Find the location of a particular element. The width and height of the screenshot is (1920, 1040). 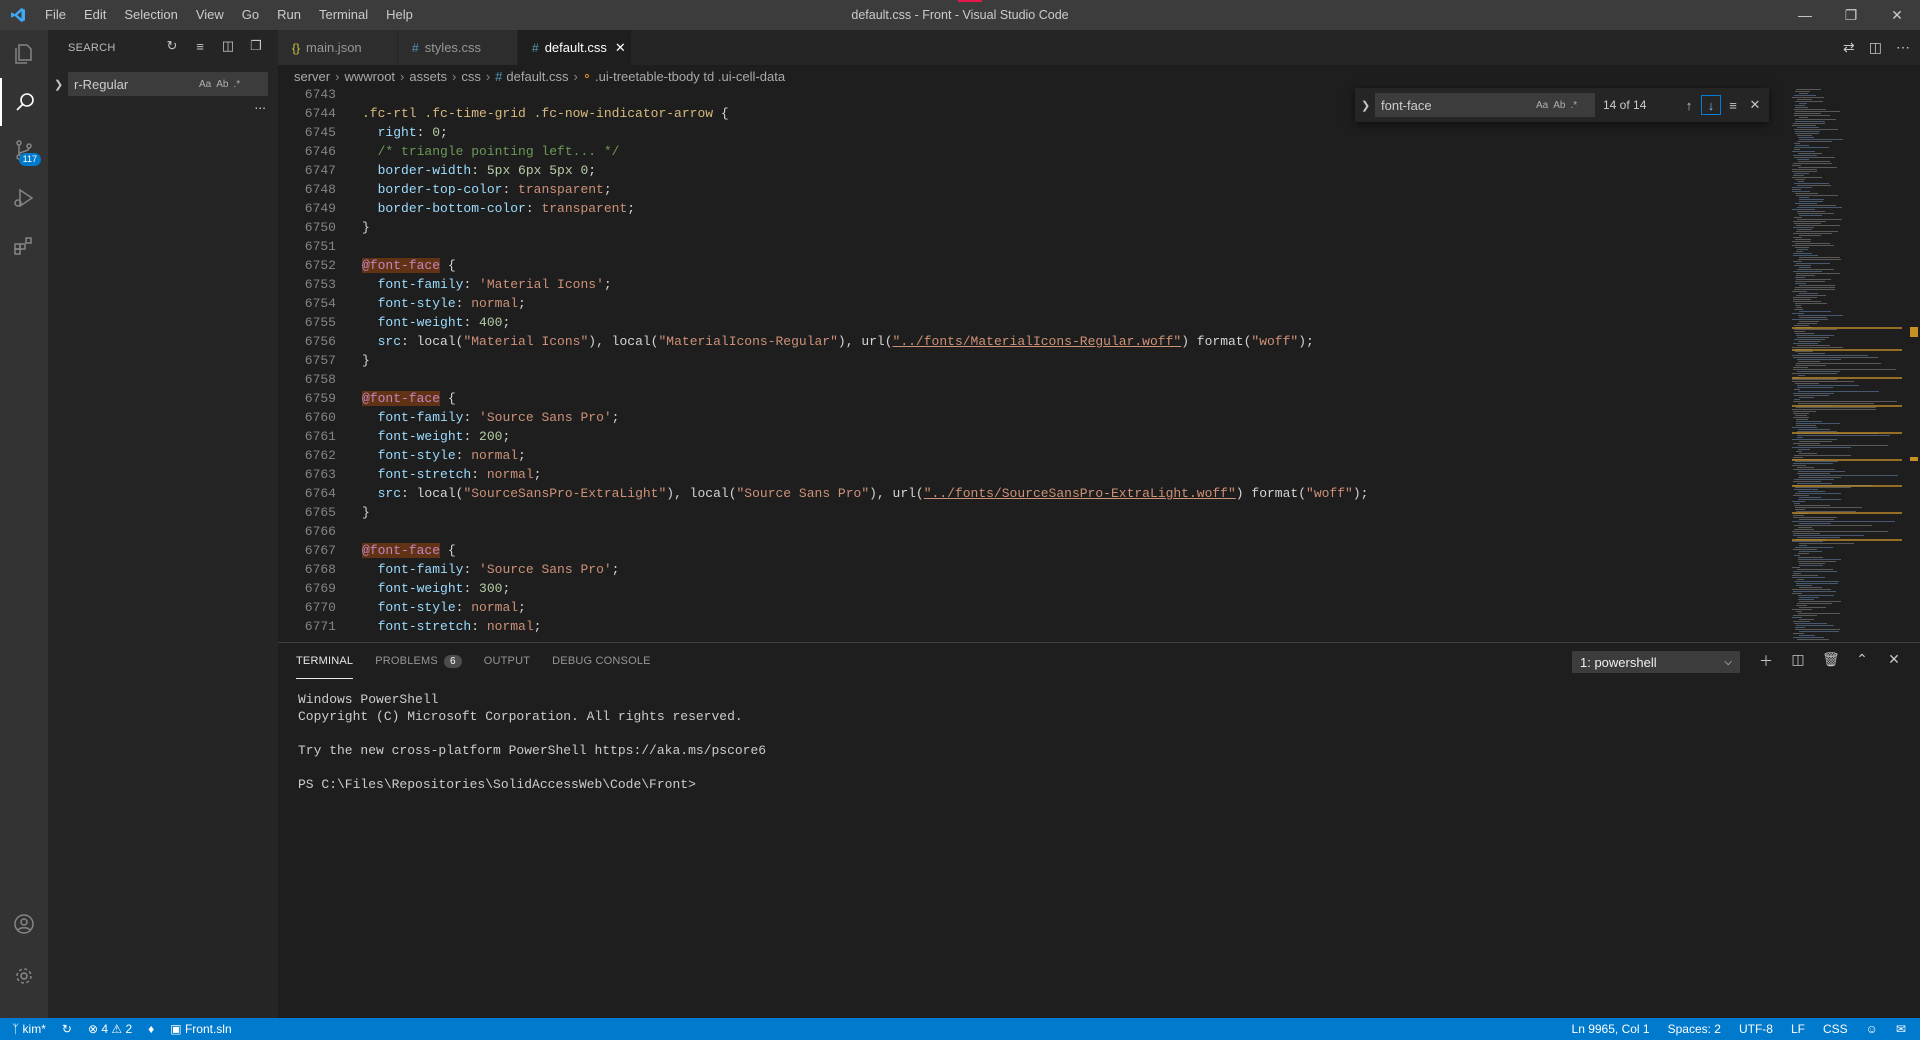

explorer-icon is located at coordinates (24, 54).